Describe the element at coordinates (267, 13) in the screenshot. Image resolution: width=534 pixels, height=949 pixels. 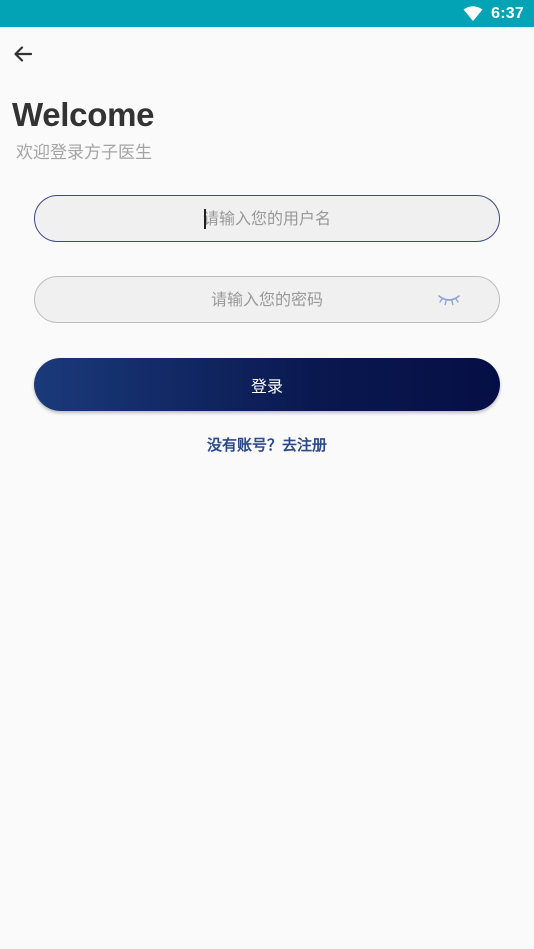
I see `status-bar: 6:37` at that location.